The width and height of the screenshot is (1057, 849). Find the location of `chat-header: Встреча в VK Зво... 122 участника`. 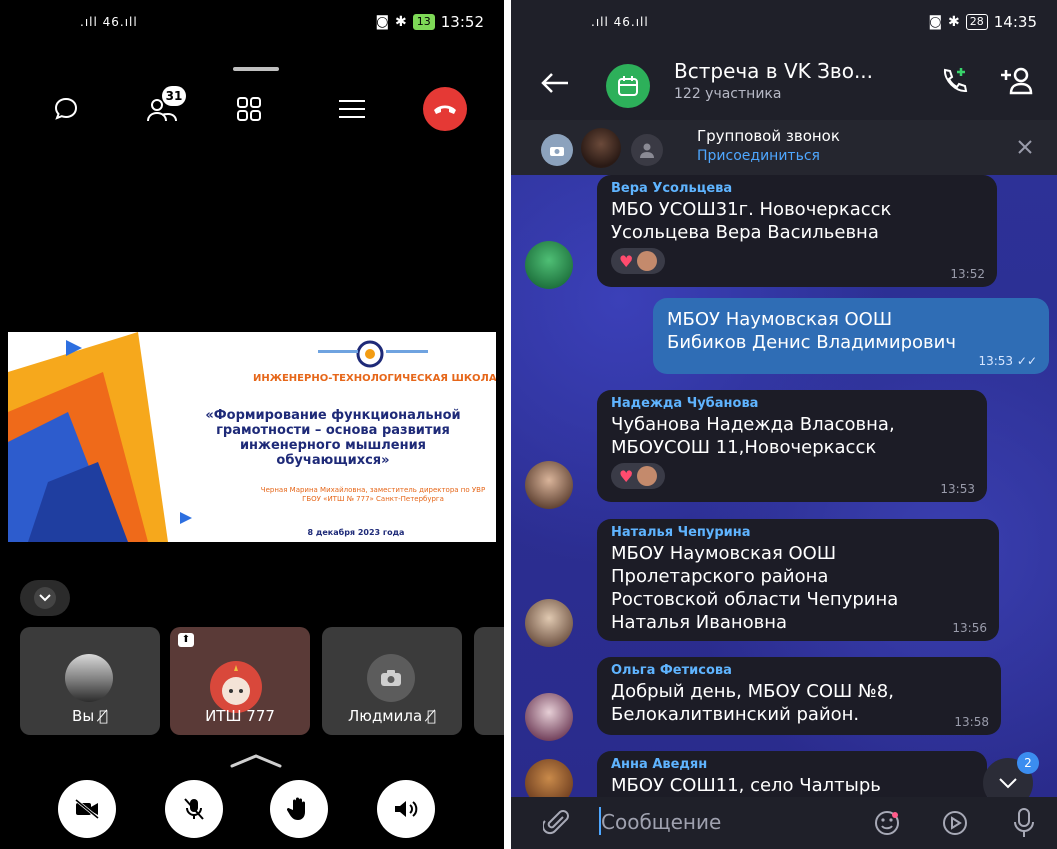

chat-header: Встреча в VK Зво... 122 участника is located at coordinates (784, 82).